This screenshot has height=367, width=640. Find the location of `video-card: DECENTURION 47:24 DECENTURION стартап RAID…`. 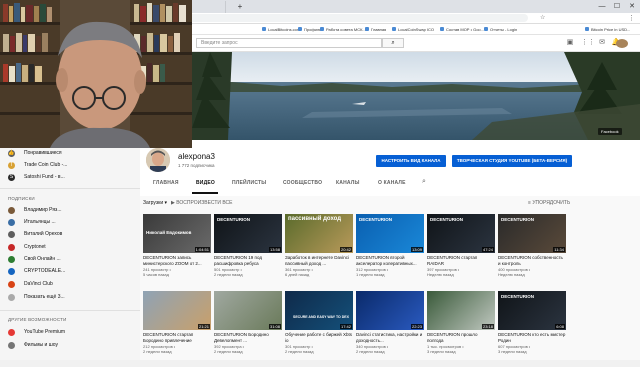

video-card: DECENTURION 47:24 DECENTURION стартап RAID… is located at coordinates (461, 252).